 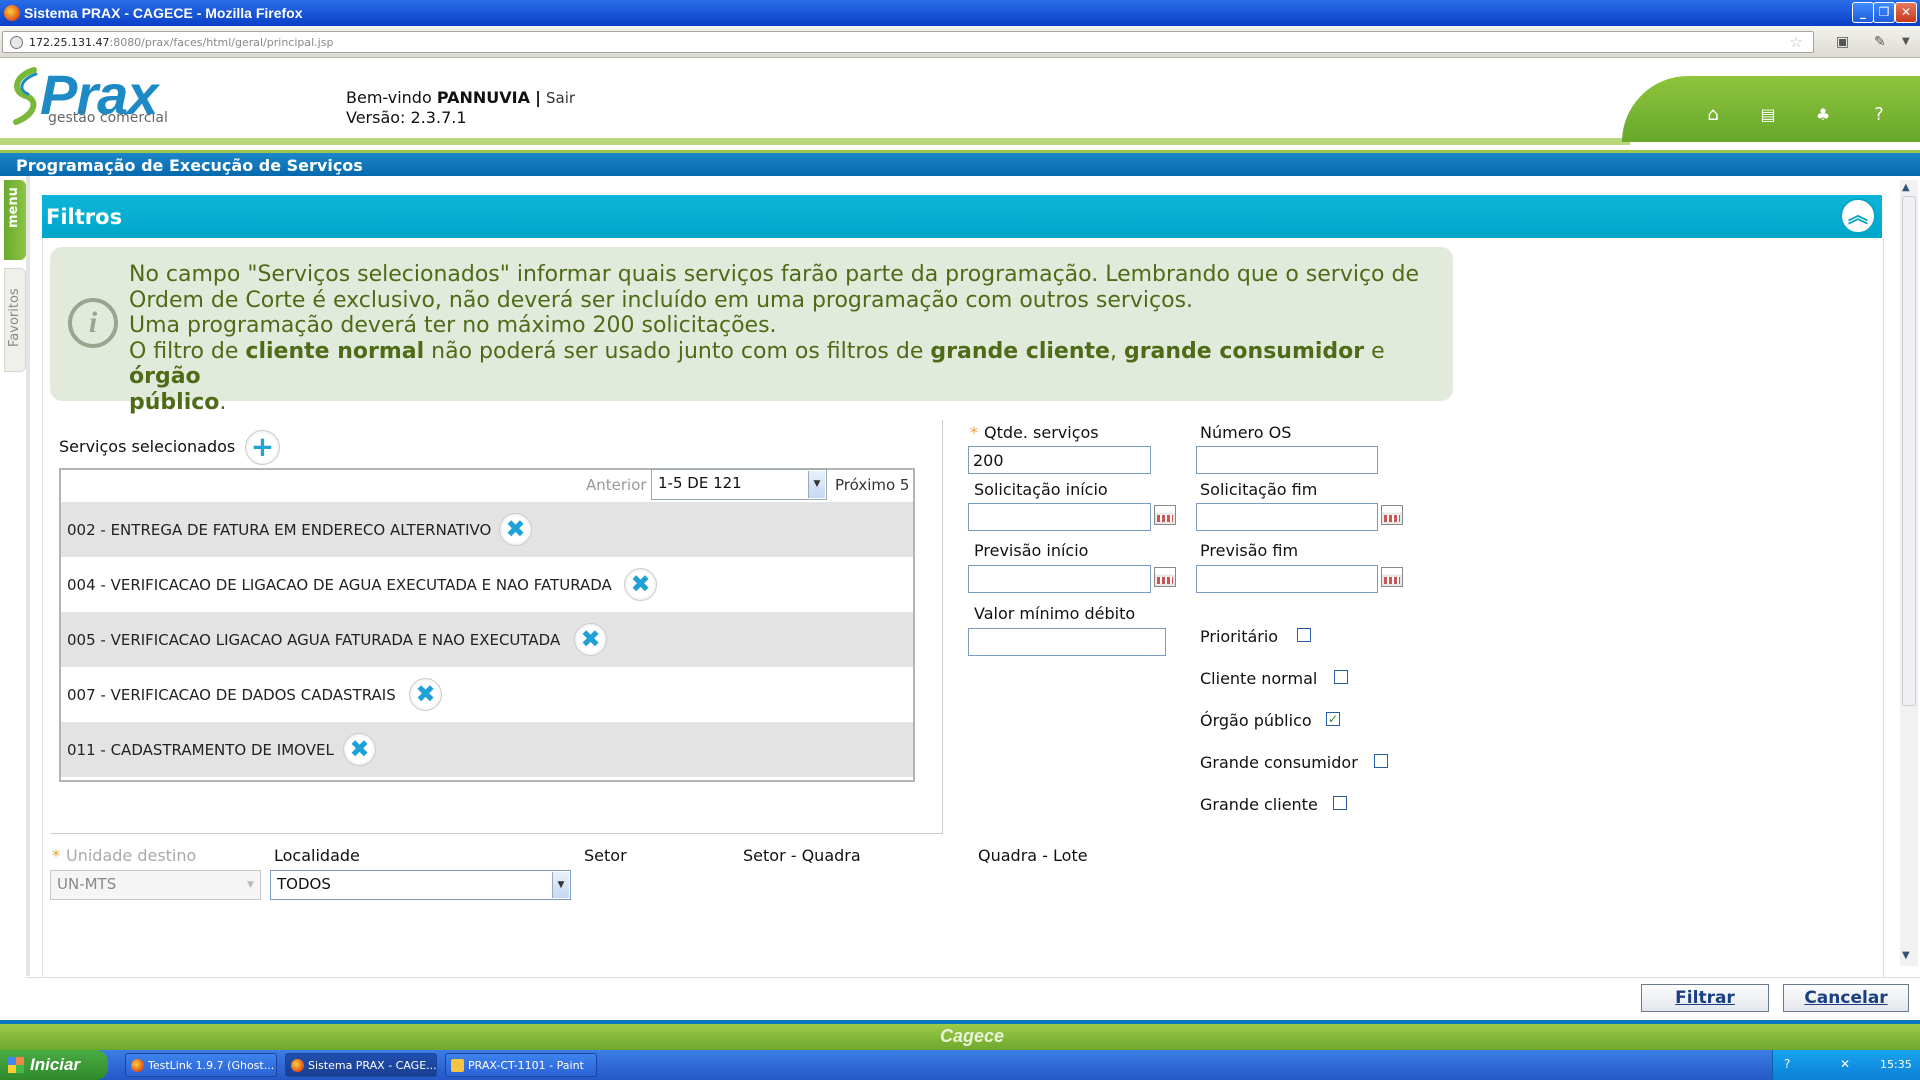 I want to click on prioritario-label: Prioritário, so click(x=1239, y=636).